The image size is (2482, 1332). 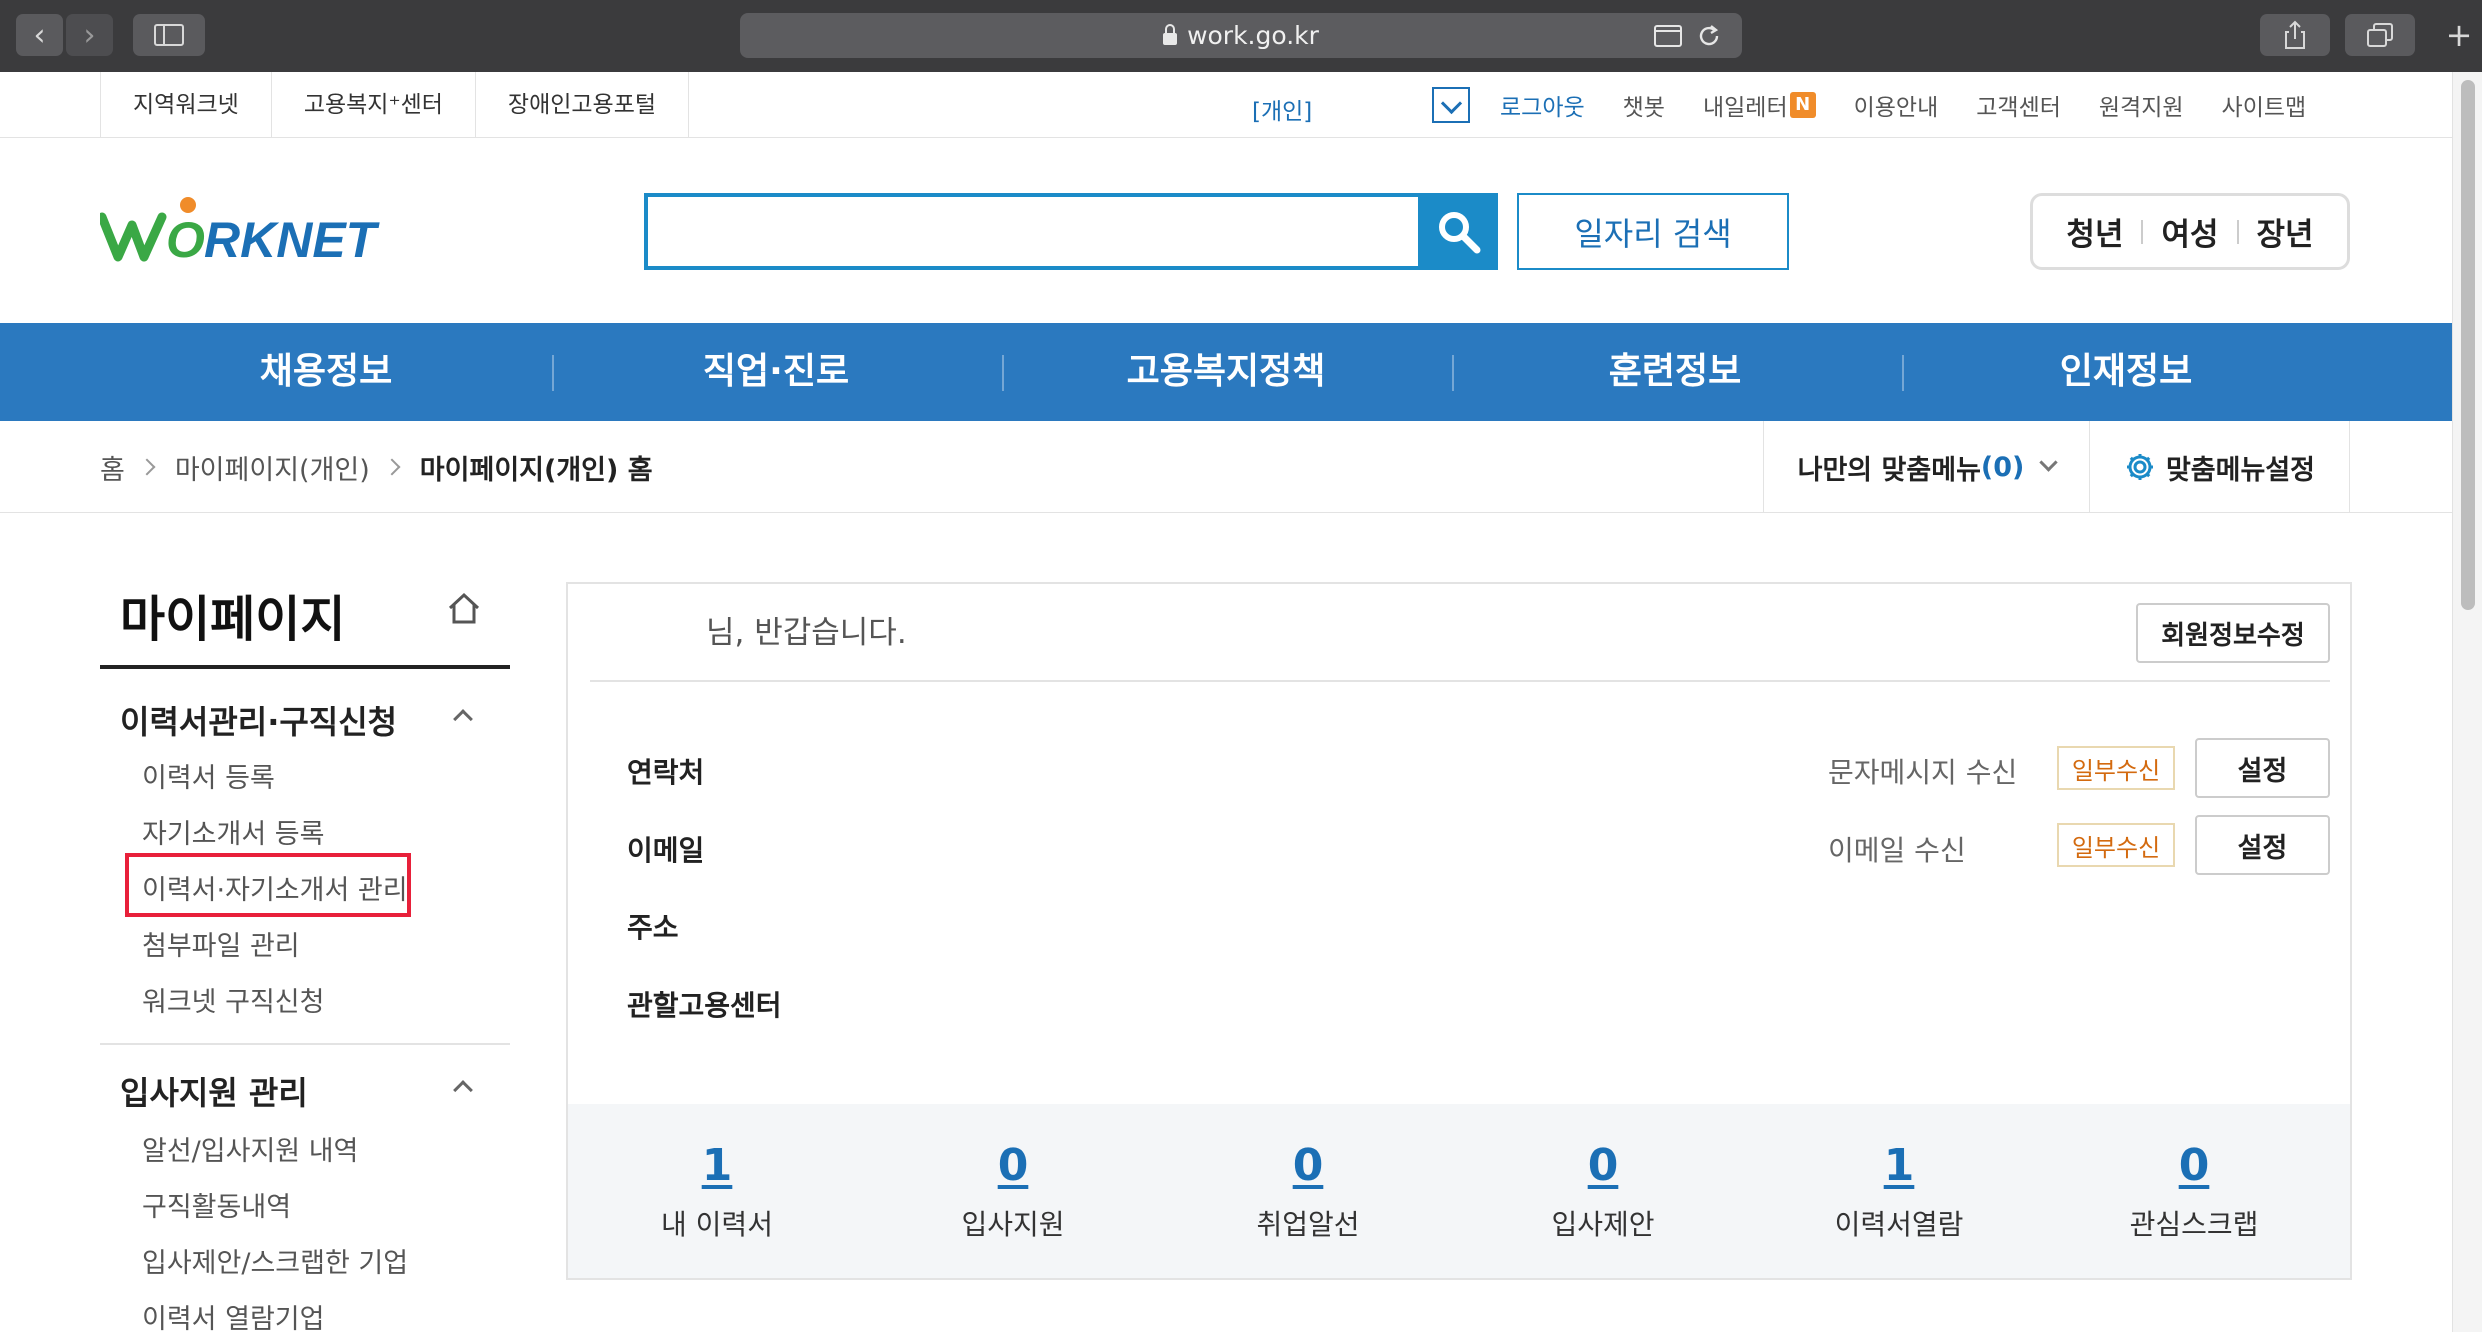 What do you see at coordinates (233, 1314) in the screenshot?
I see `sidebar-item-resume-viewers: 이력서 열람기업` at bounding box center [233, 1314].